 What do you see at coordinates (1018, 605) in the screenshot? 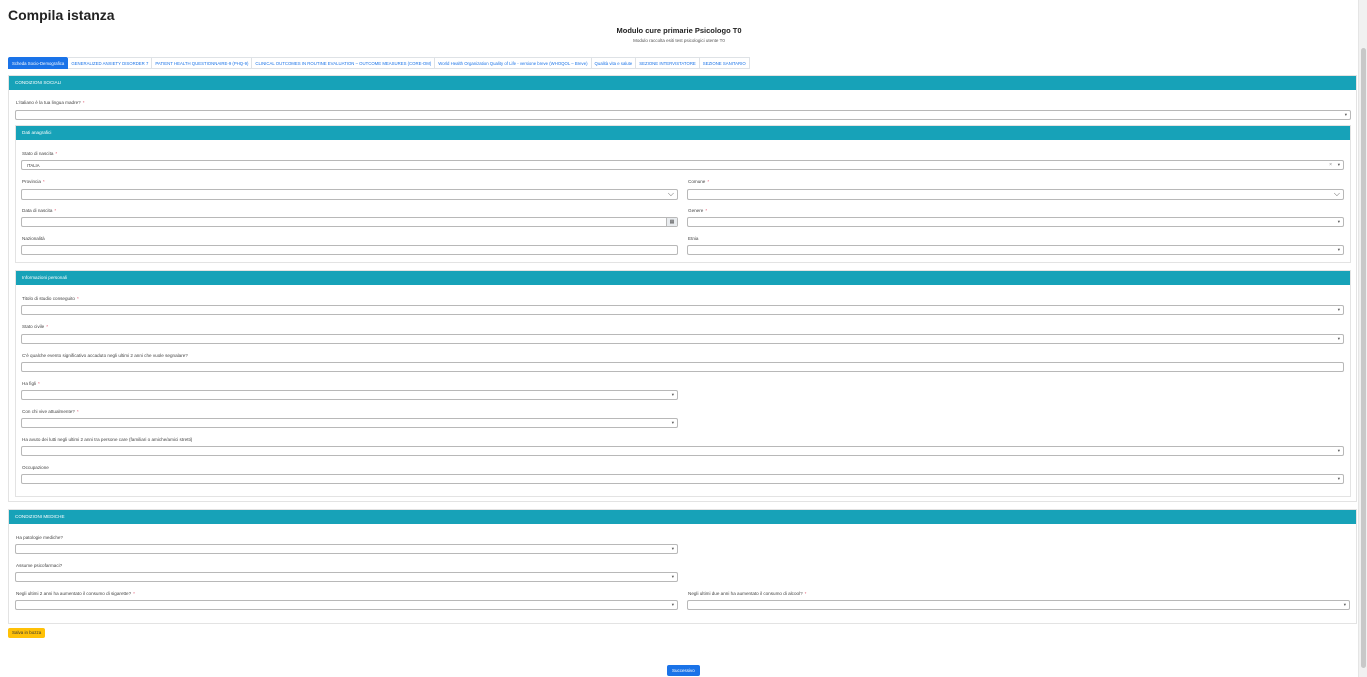
I see `alcool-select: ▾` at bounding box center [1018, 605].